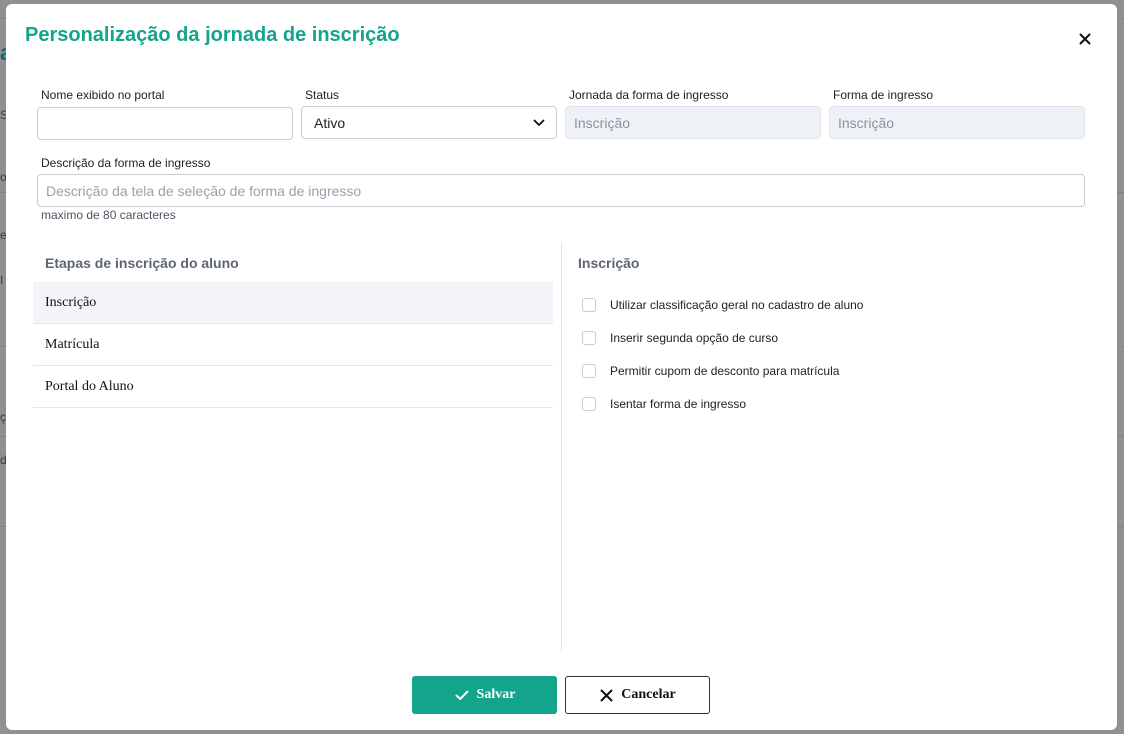 The image size is (1124, 734). I want to click on chevron-down-icon, so click(539, 122).